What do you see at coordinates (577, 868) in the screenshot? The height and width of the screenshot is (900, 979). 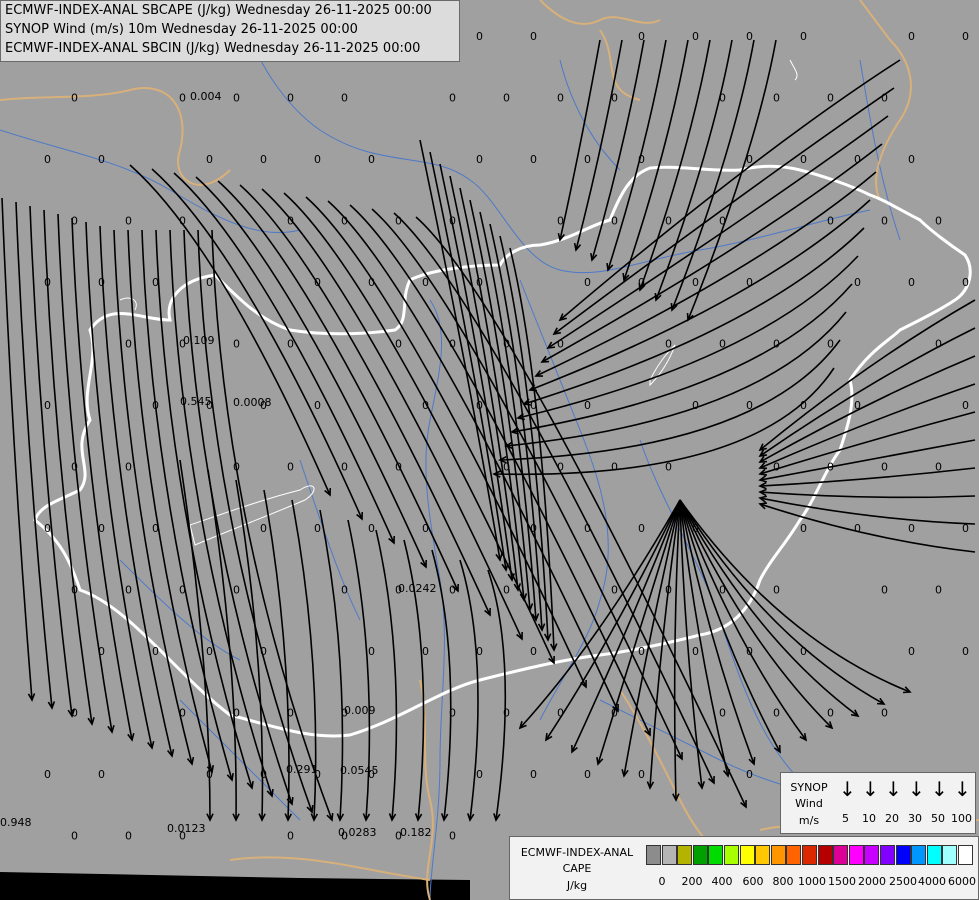 I see `cape-legend-subtitle: CAPE` at bounding box center [577, 868].